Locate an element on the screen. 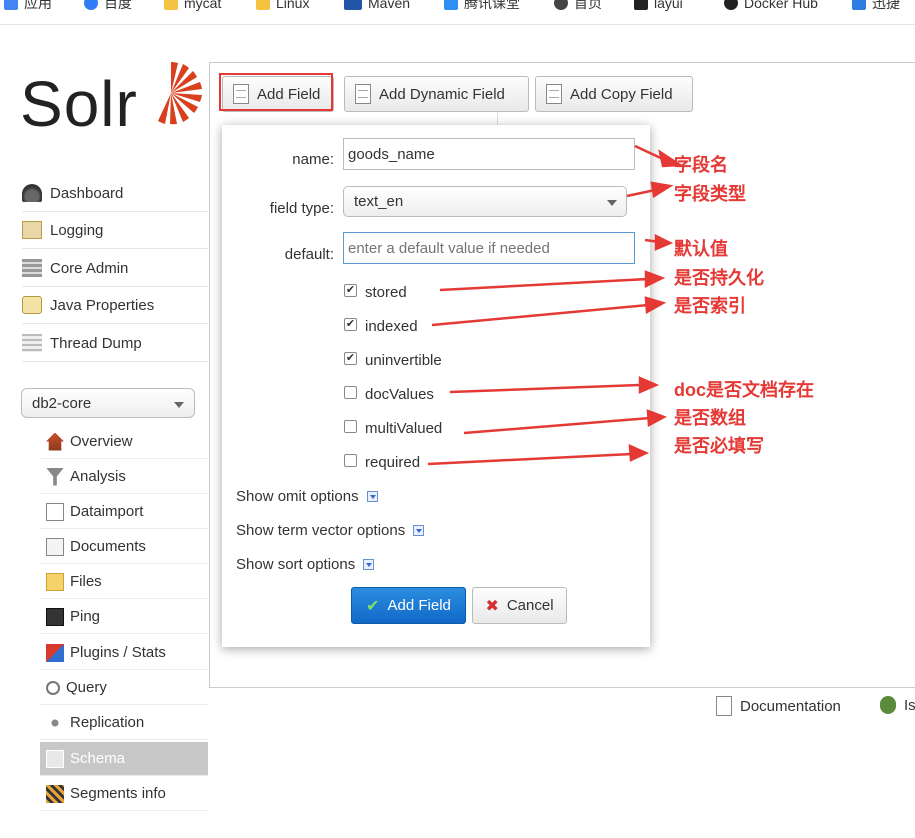 The width and height of the screenshot is (915, 838). bug-icon is located at coordinates (888, 705).